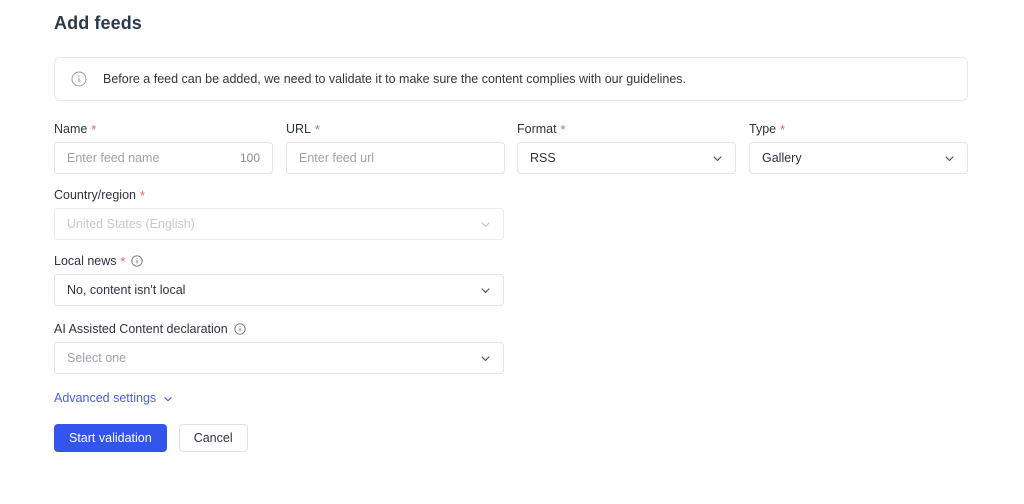 Image resolution: width=1024 pixels, height=504 pixels. What do you see at coordinates (97, 358) in the screenshot?
I see `ai-declaration-placeholder: Select one` at bounding box center [97, 358].